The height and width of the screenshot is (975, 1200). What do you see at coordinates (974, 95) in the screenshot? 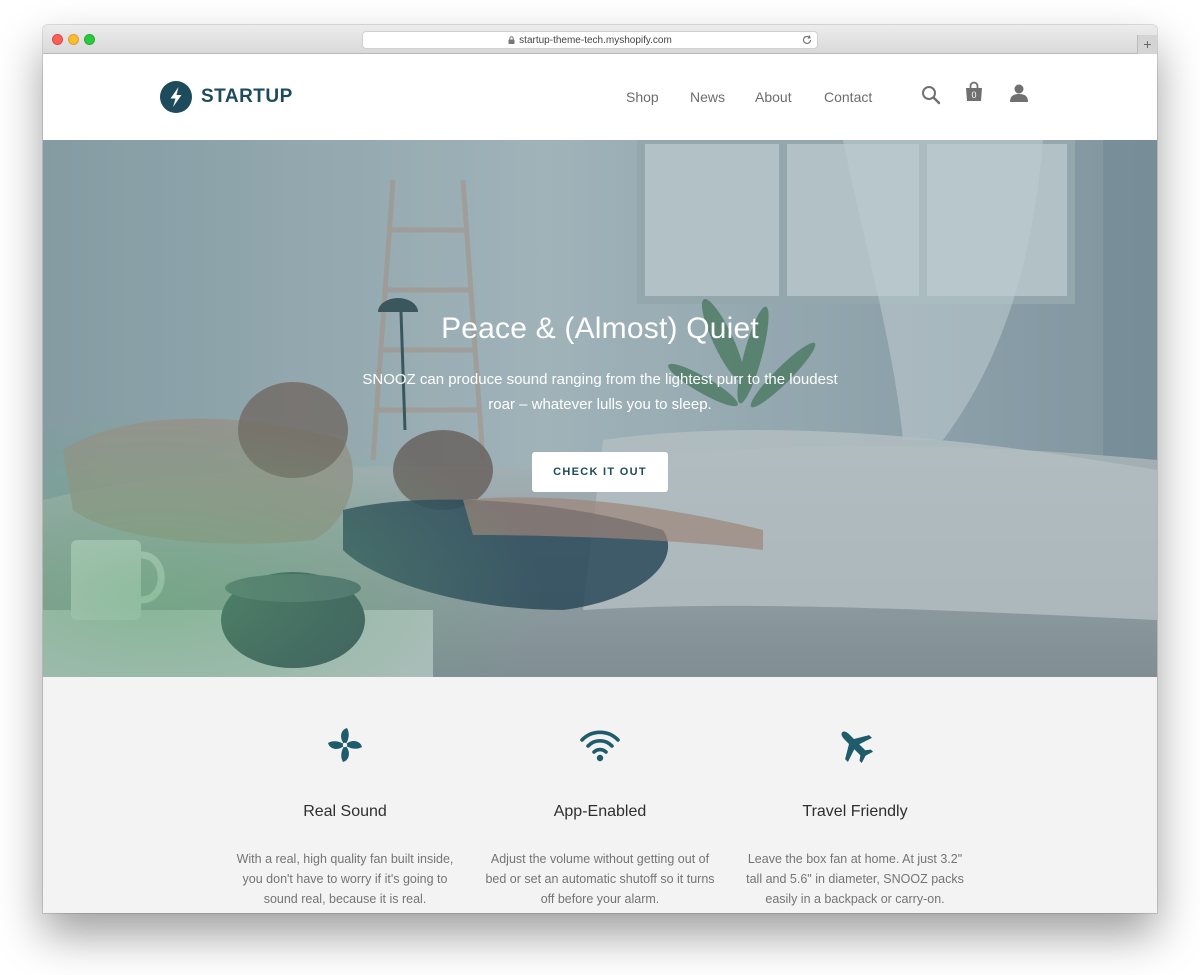
I see `cart-count: 0` at bounding box center [974, 95].